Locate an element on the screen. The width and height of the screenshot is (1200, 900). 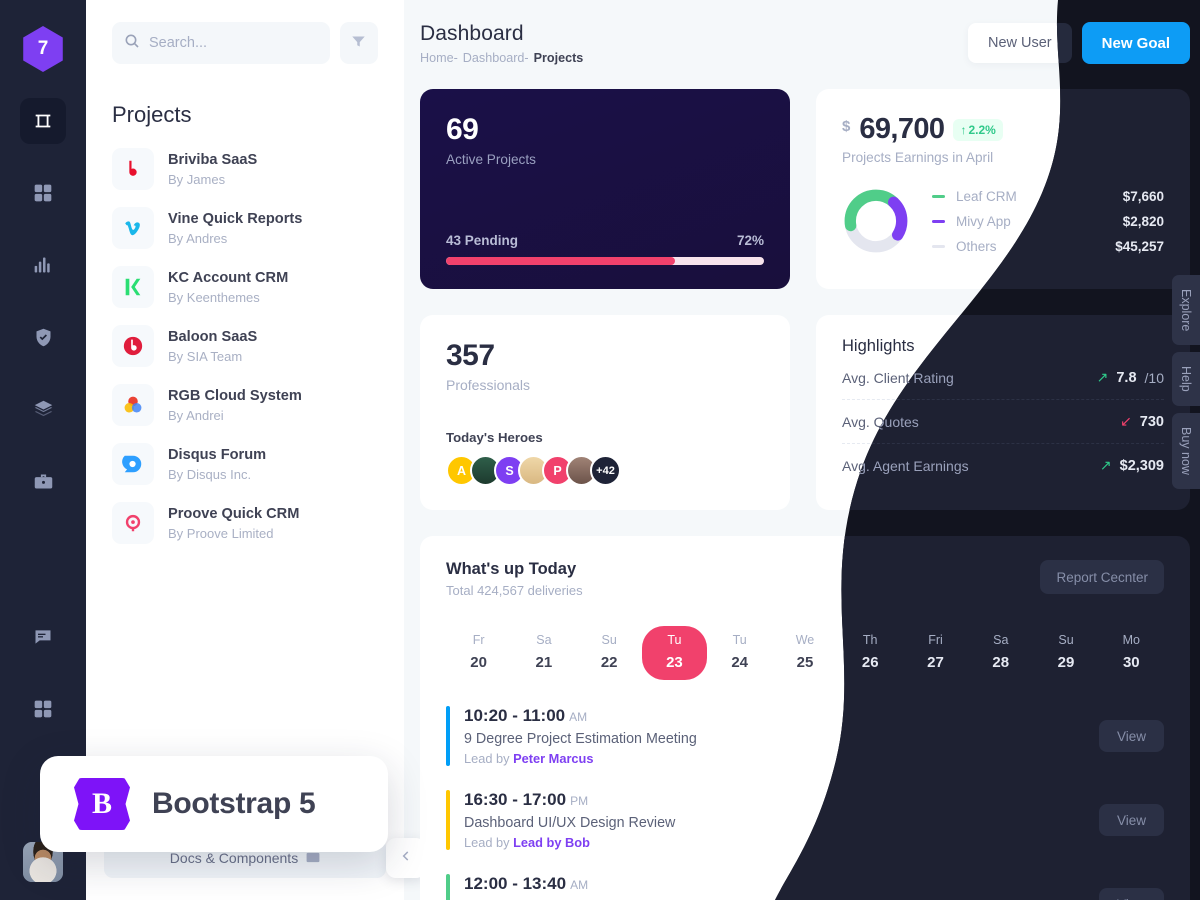
list-item: Vine Quick Reports By Andres is located at coordinates (245, 228).